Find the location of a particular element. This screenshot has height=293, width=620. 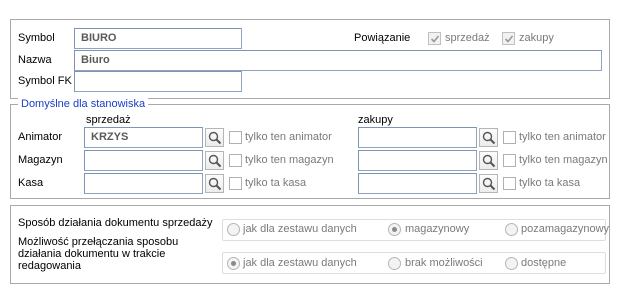

warehouse-purchases-search-button is located at coordinates (488, 160).